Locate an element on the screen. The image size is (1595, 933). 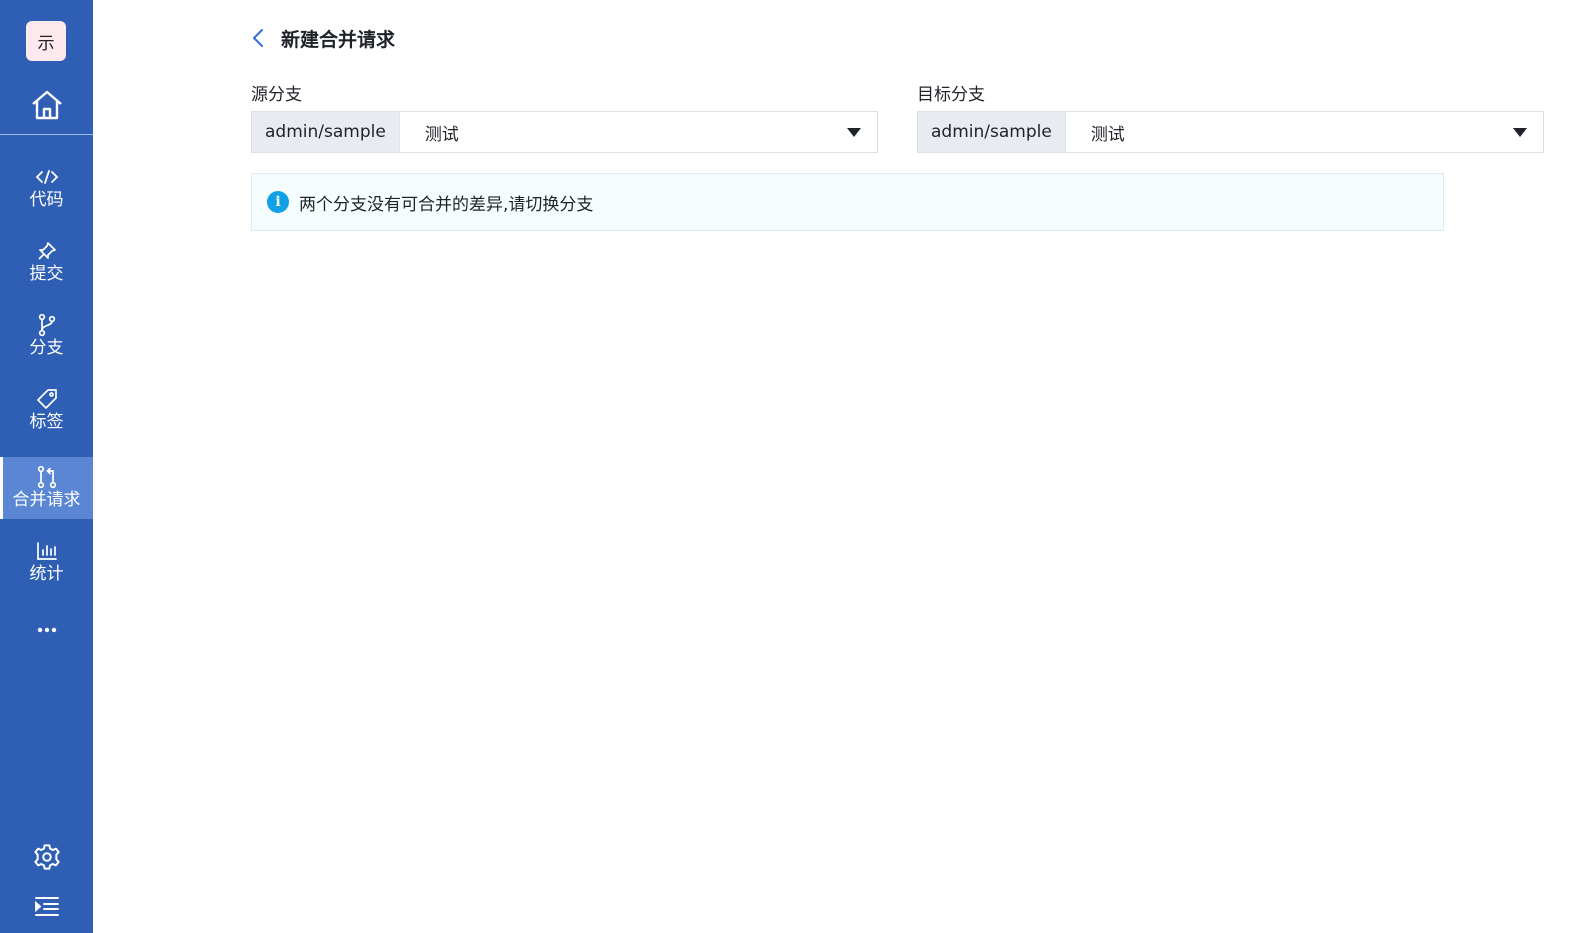
tag-icon is located at coordinates (47, 399).